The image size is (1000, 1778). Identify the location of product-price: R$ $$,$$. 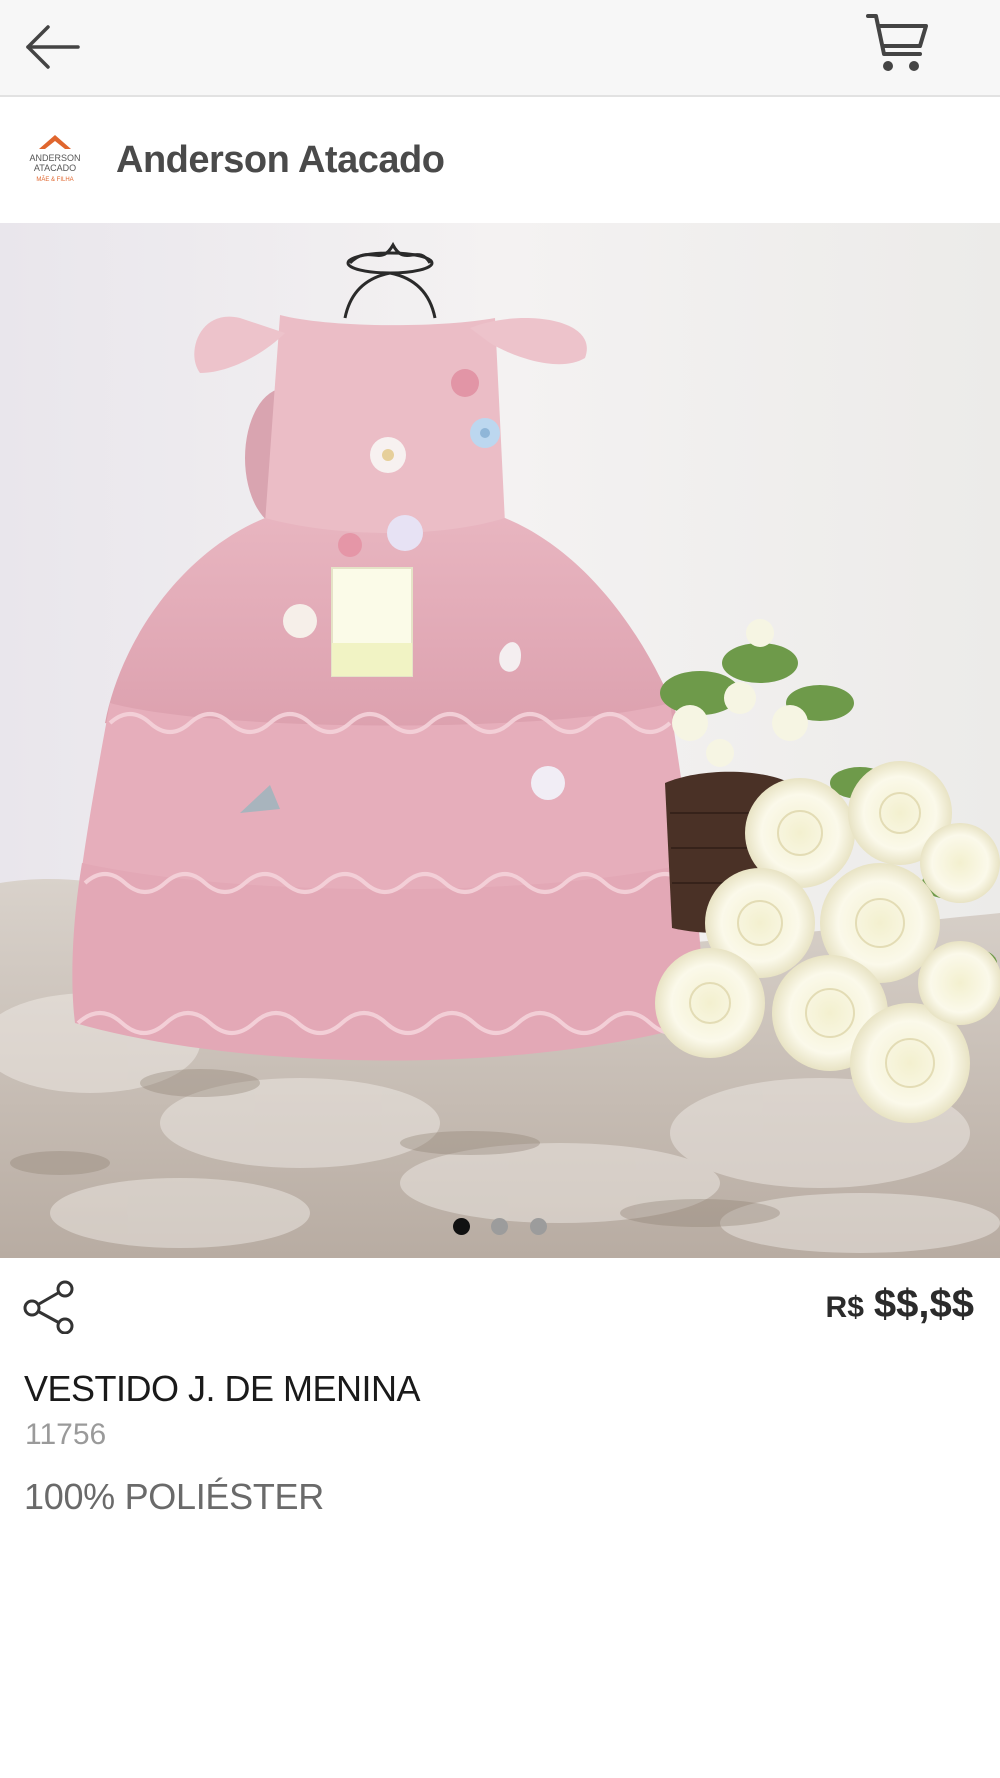
(900, 1304).